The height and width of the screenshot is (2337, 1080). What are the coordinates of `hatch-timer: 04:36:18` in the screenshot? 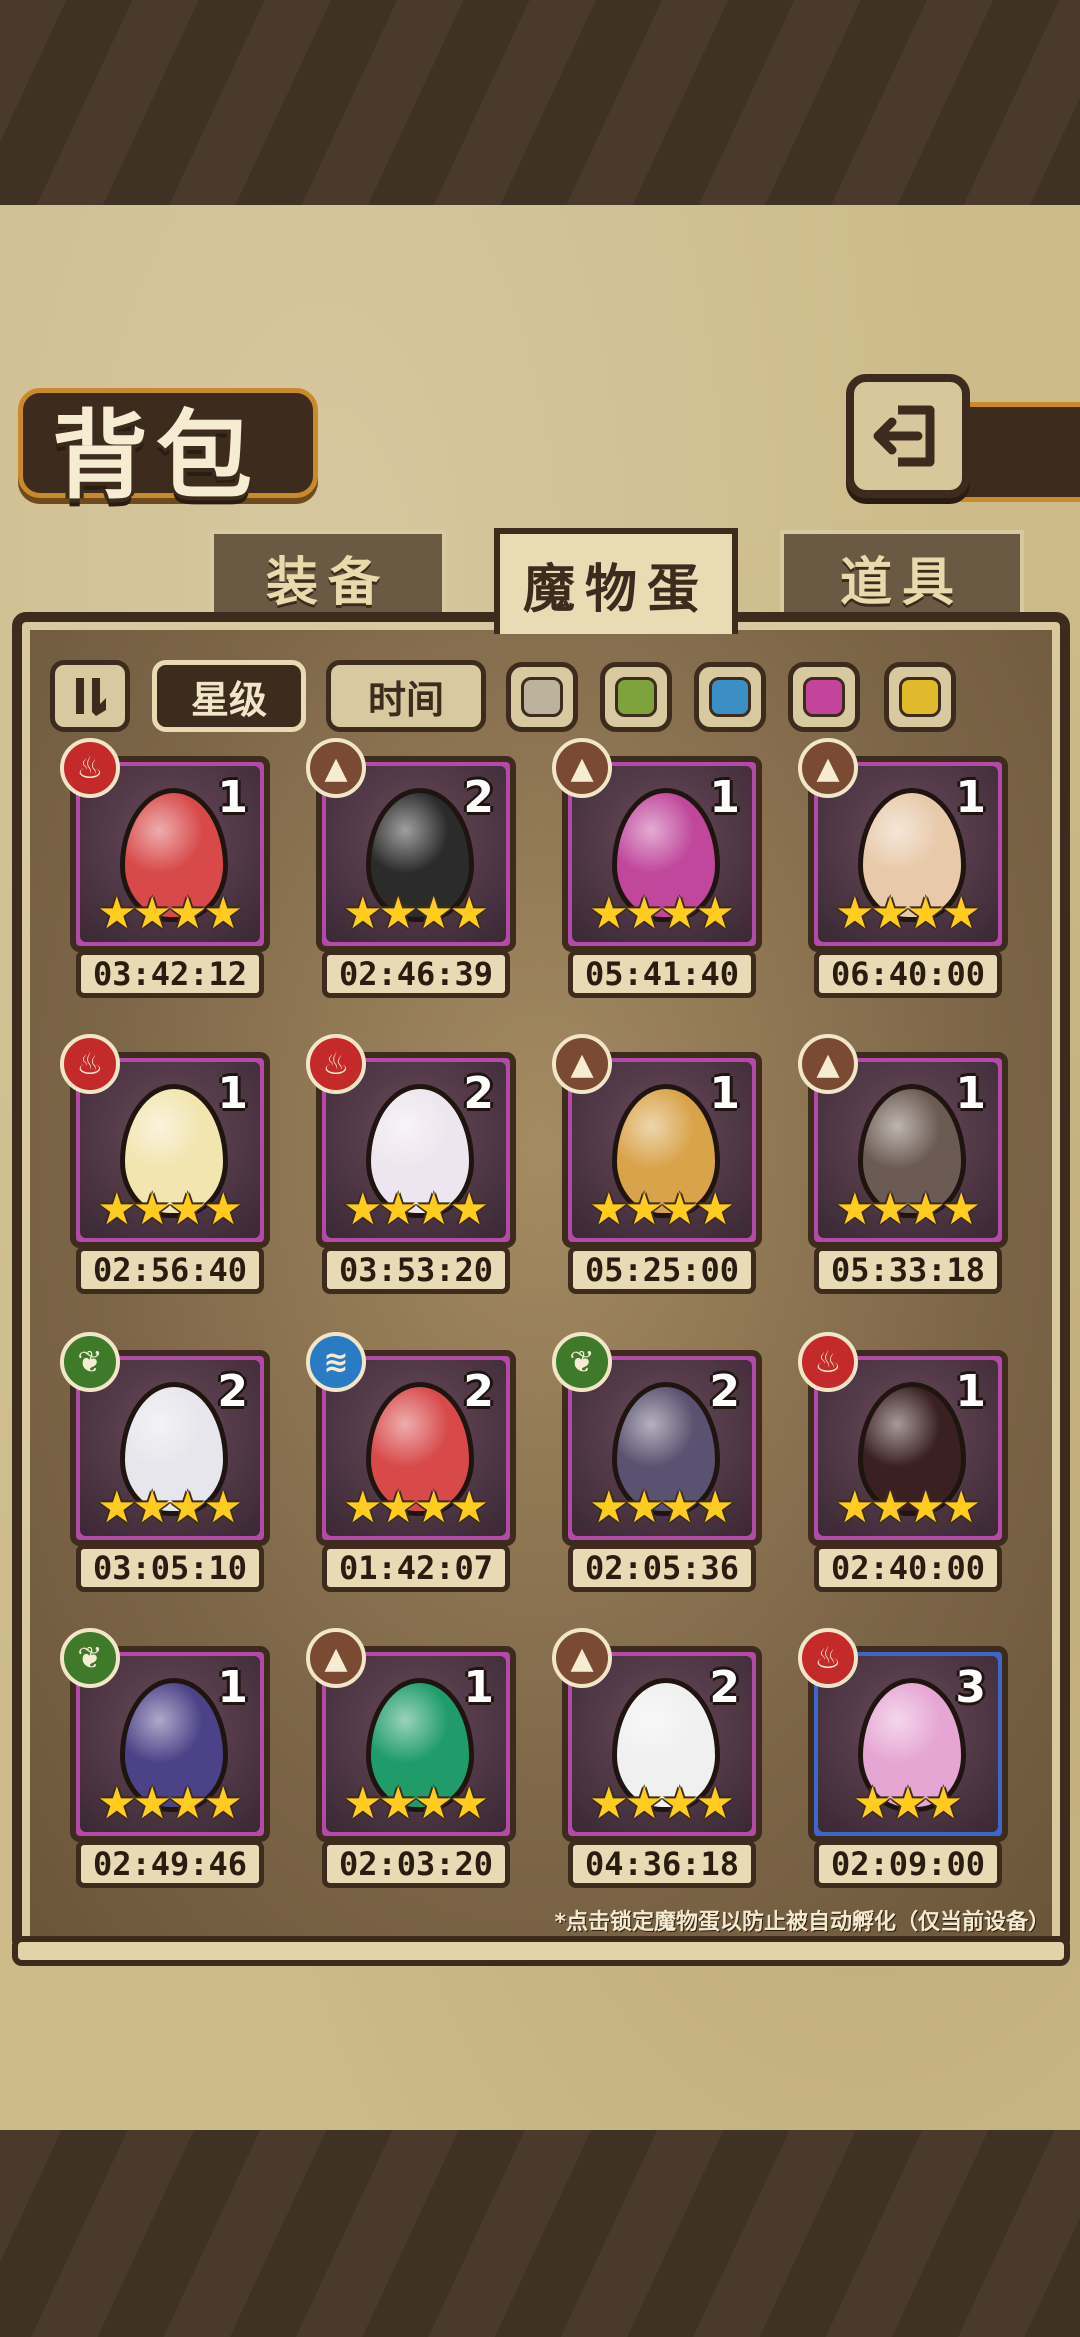 It's located at (662, 1864).